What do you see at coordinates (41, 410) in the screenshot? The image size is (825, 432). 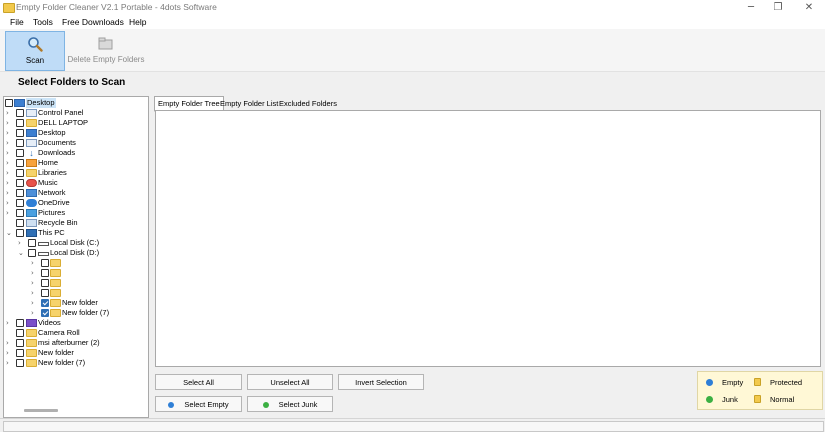 I see `tree-horizontal-scrollbar` at bounding box center [41, 410].